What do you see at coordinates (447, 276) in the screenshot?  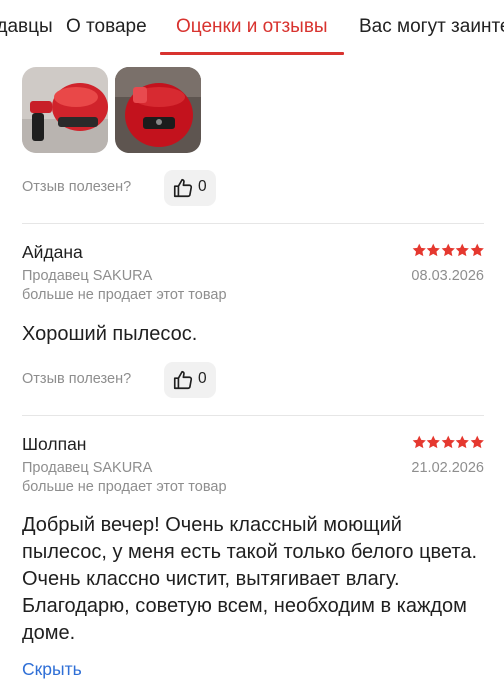 I see `review-date: 08.03.2026` at bounding box center [447, 276].